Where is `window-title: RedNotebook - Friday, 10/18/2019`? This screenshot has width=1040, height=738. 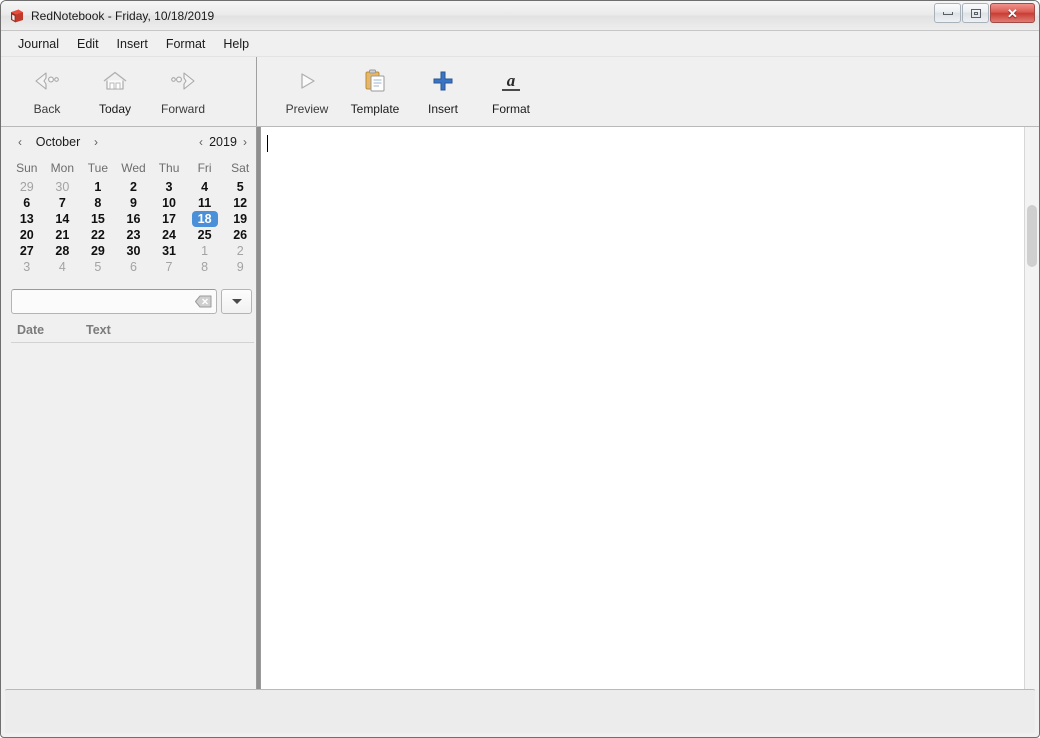 window-title: RedNotebook - Friday, 10/18/2019 is located at coordinates (123, 15).